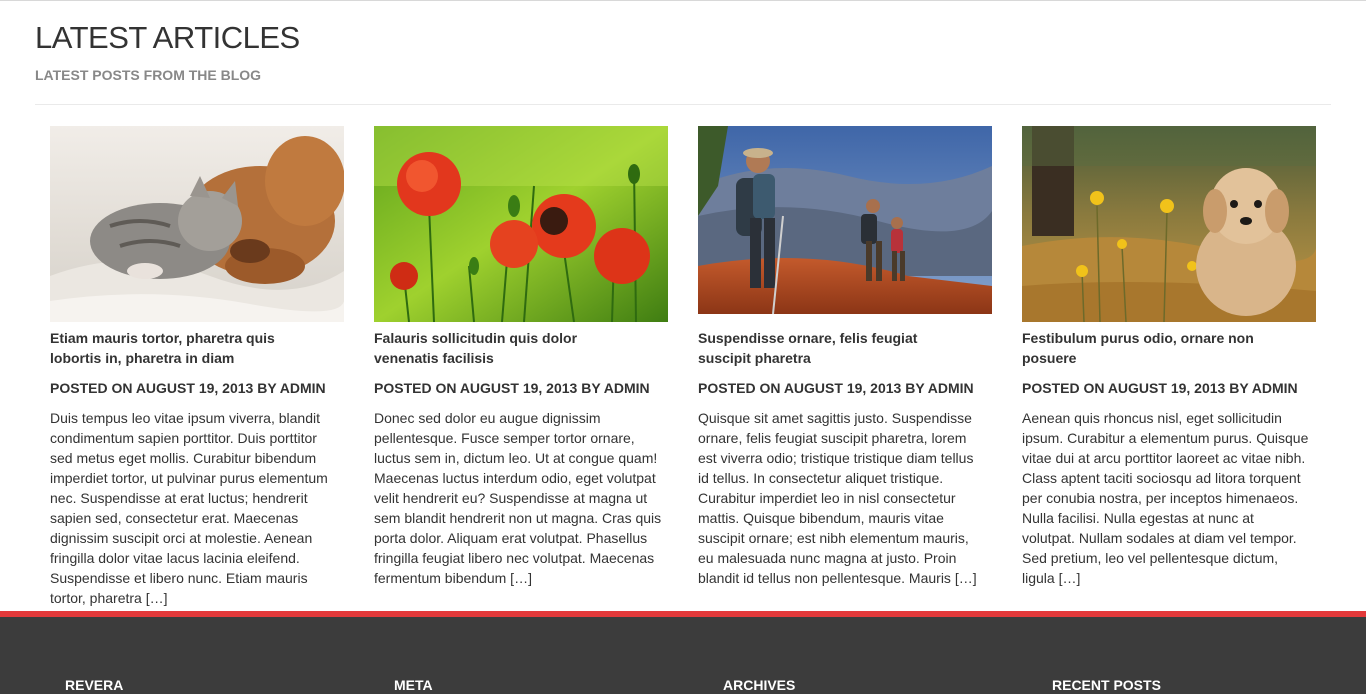  What do you see at coordinates (197, 224) in the screenshot?
I see `kitten-and-puppy-sleeping-photo` at bounding box center [197, 224].